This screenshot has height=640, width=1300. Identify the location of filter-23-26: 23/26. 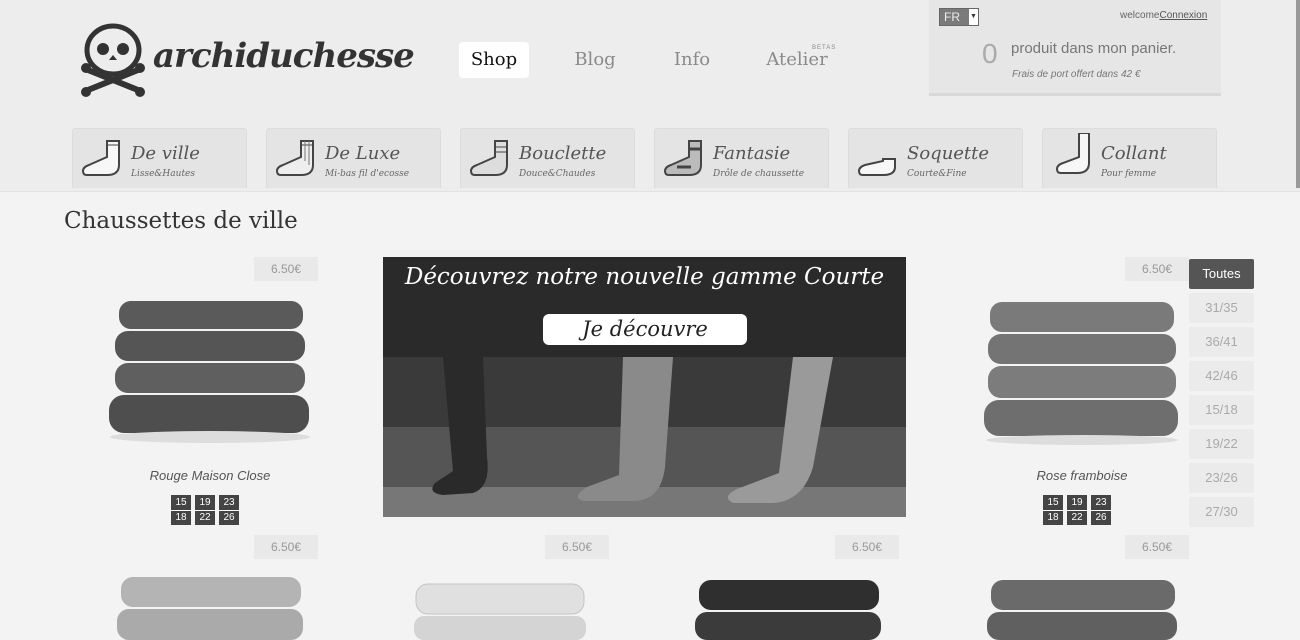
(1221, 478).